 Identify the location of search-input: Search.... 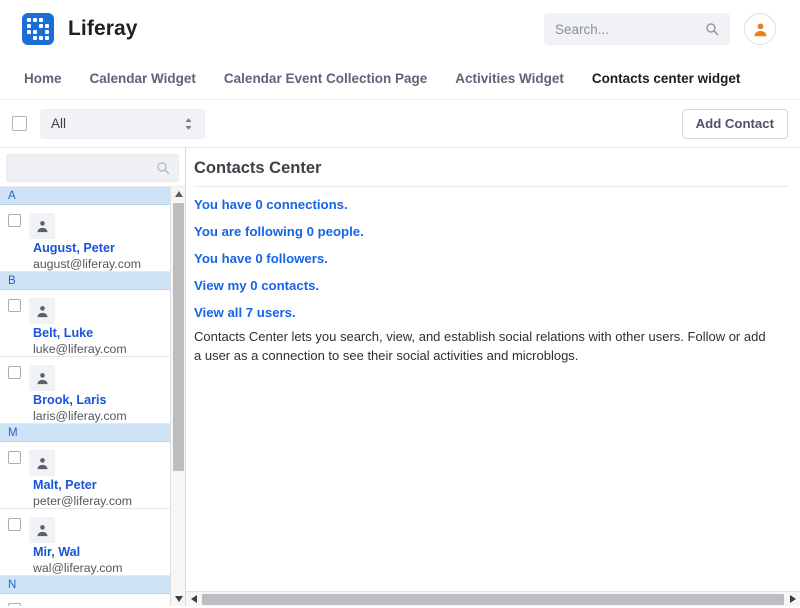
(637, 29).